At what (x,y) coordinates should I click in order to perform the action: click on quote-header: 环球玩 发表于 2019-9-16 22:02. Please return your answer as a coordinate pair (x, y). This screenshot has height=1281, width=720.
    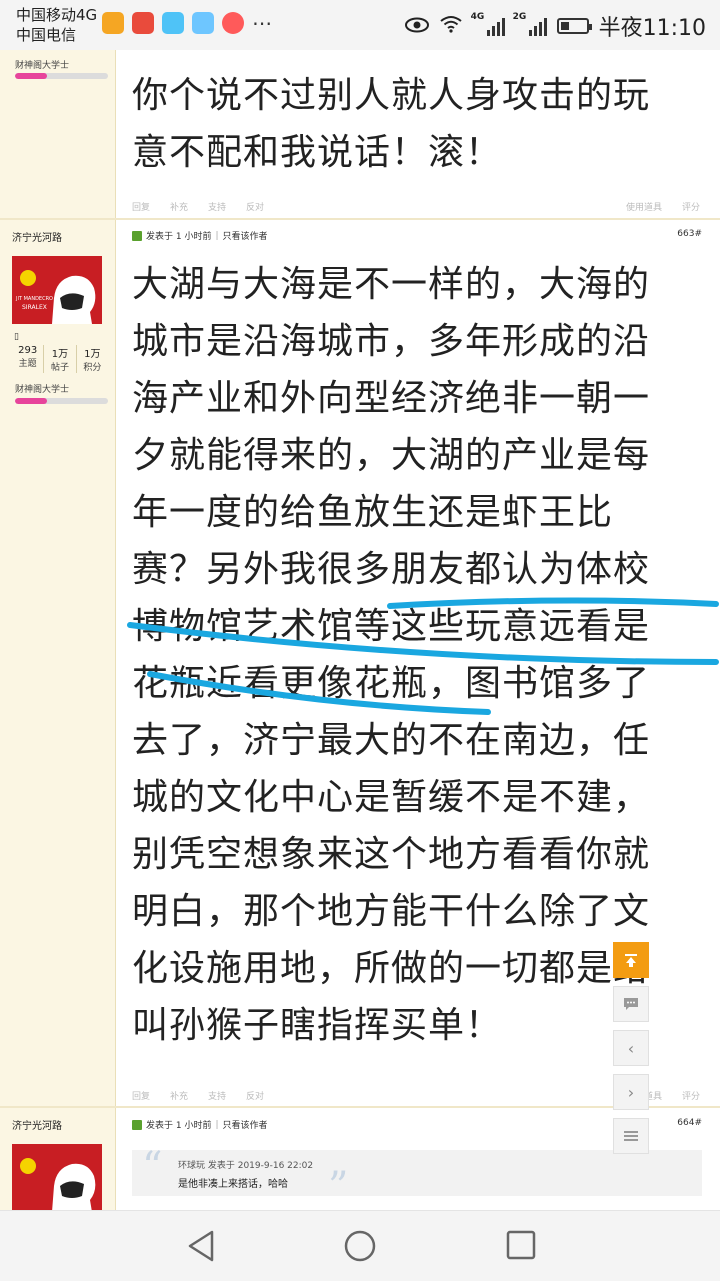
    Looking at the image, I should click on (246, 1166).